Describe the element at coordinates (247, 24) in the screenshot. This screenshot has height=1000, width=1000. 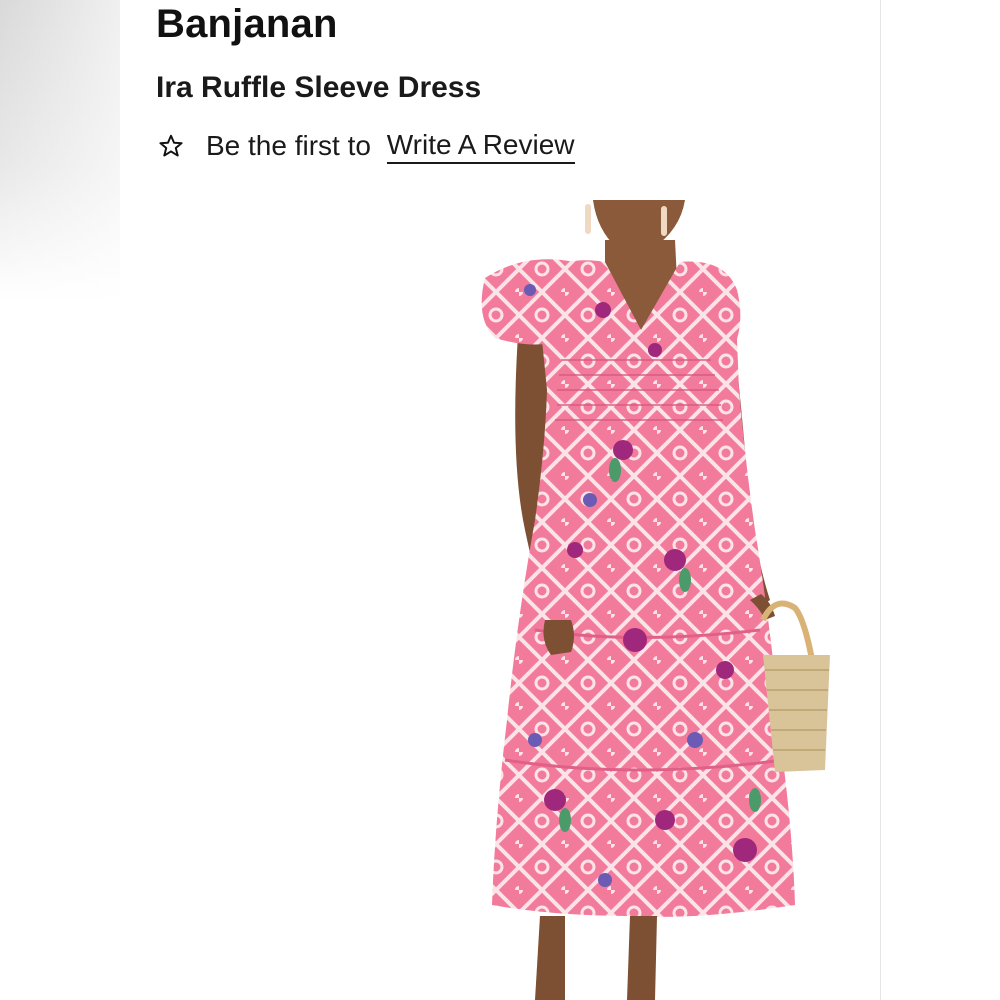
I see `brand-name: Banjanan` at that location.